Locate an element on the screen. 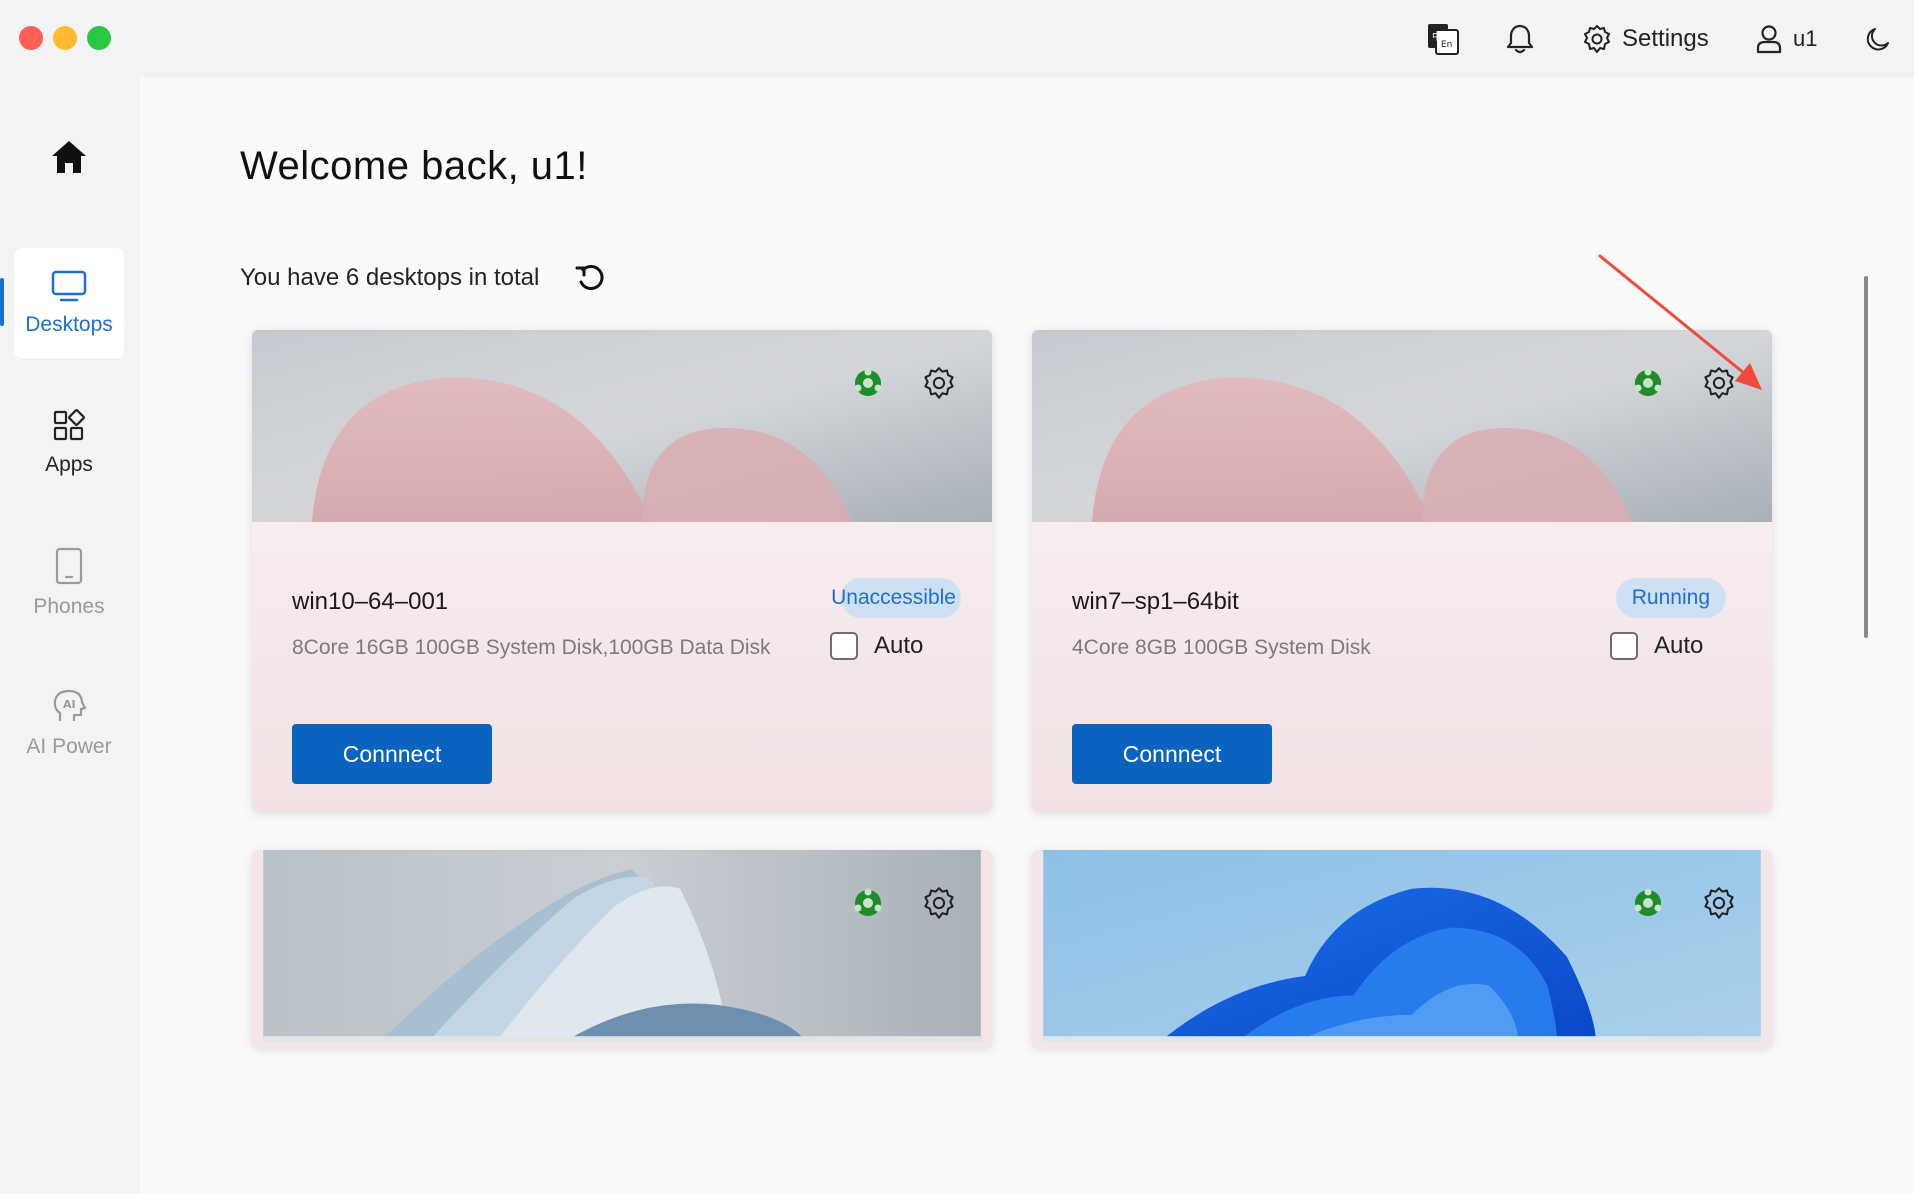 This screenshot has height=1194, width=1914. settings-label: Settings is located at coordinates (1665, 38).